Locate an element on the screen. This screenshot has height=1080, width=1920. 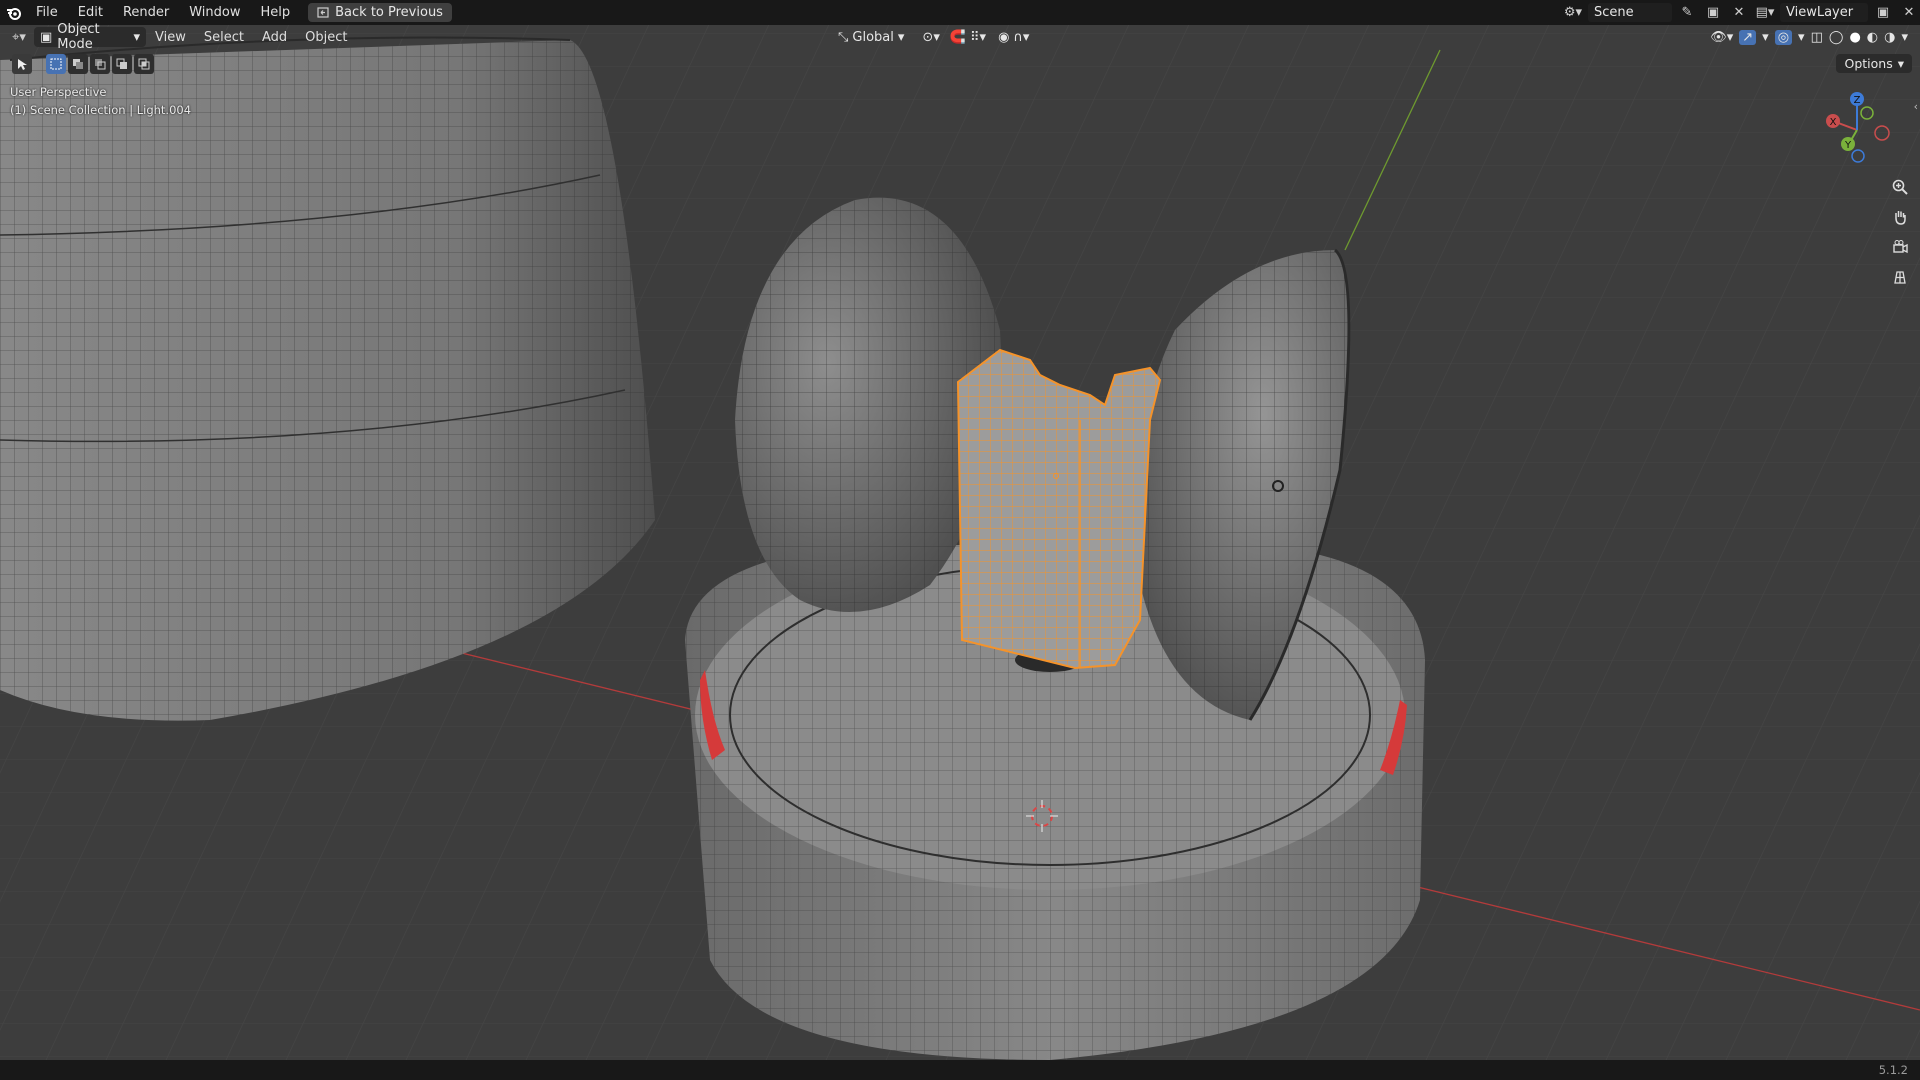
mode-label: Object Mode is located at coordinates (78, 37).